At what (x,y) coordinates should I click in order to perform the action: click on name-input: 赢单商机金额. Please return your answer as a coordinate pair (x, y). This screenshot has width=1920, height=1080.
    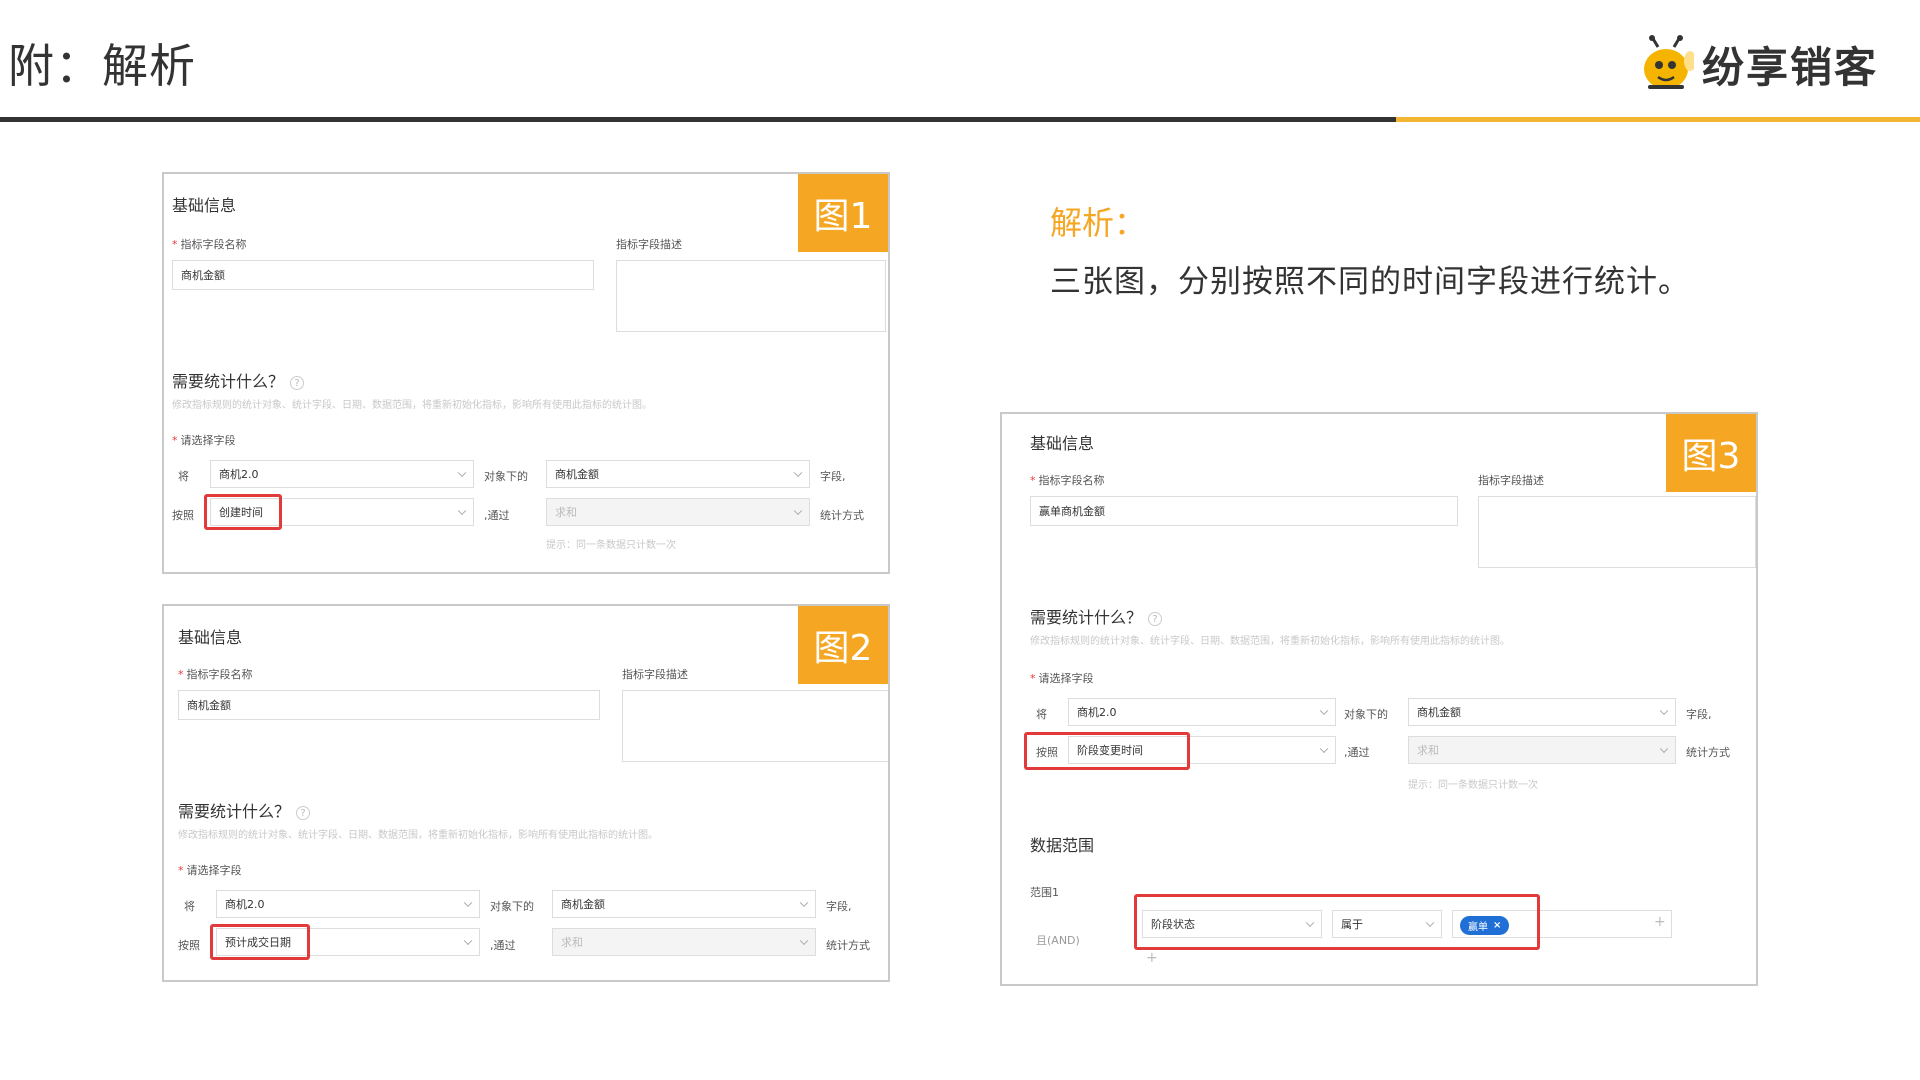
    Looking at the image, I should click on (1244, 511).